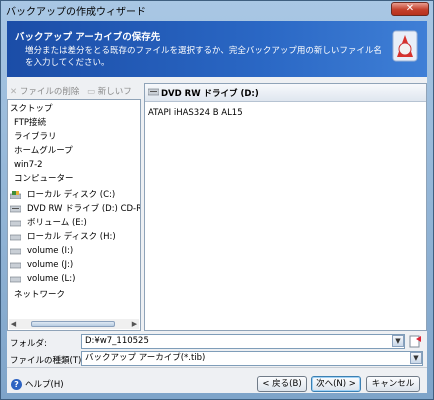  I want to click on system-drive-icon, so click(15, 195).